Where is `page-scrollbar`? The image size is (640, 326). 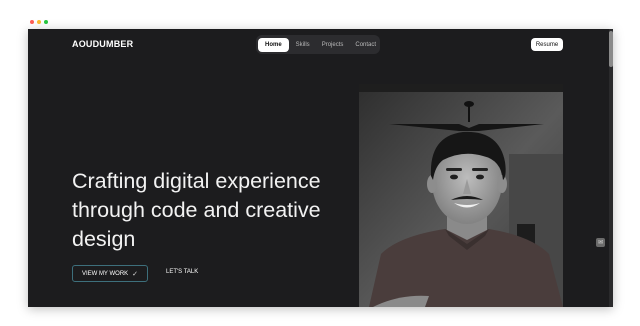 page-scrollbar is located at coordinates (611, 168).